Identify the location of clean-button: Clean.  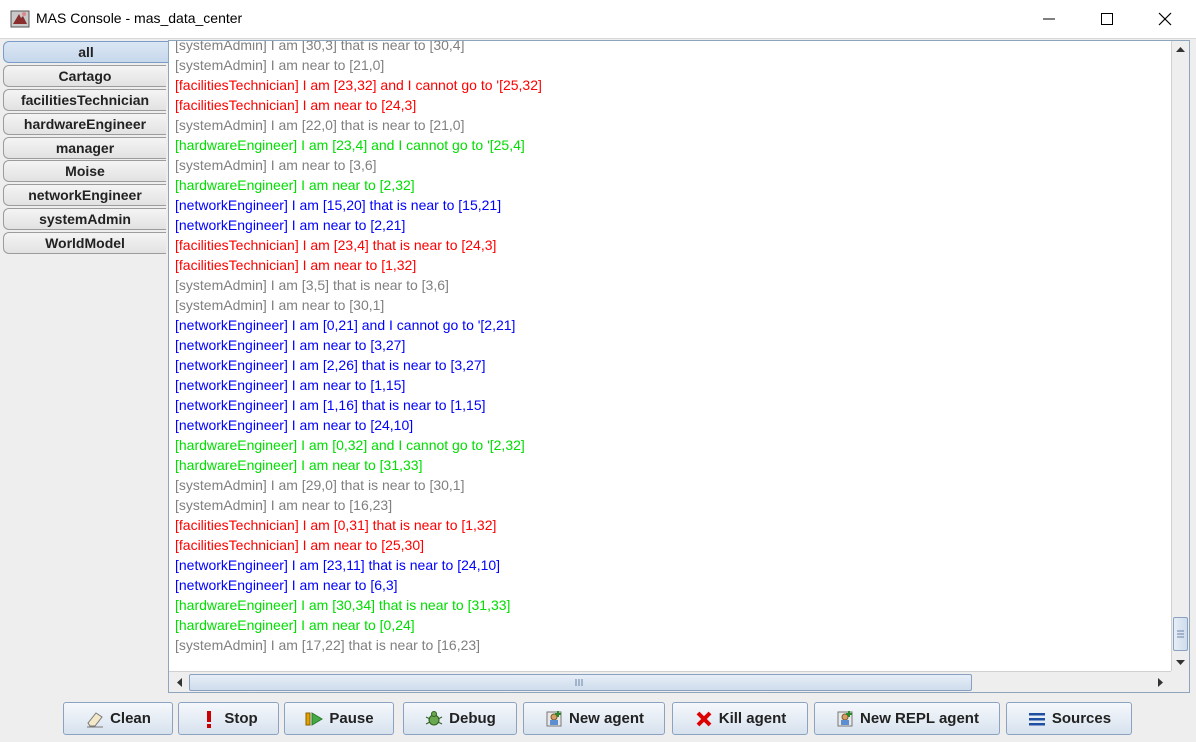
(118, 718).